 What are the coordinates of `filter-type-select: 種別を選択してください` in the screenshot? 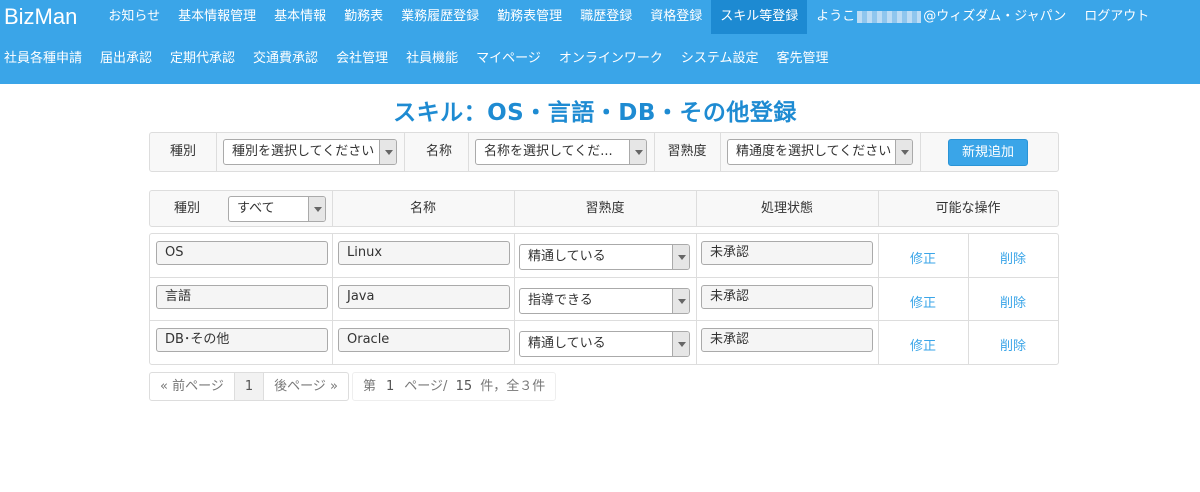 It's located at (310, 152).